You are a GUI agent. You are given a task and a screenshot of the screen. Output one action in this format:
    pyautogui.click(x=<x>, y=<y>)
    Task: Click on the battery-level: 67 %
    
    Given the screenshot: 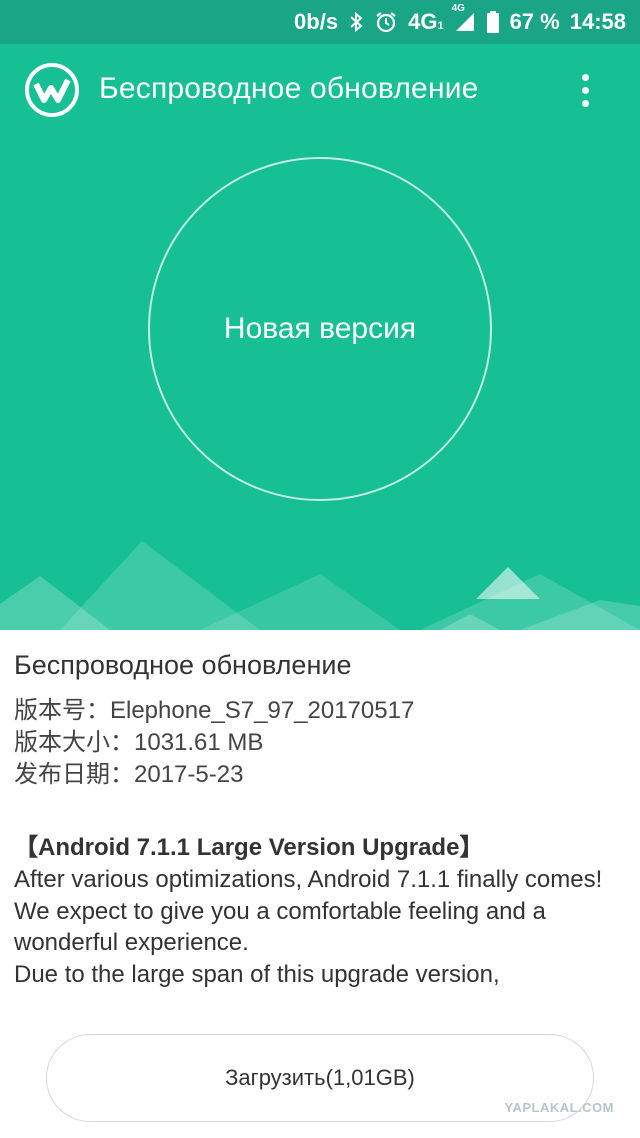 What is the action you would take?
    pyautogui.click(x=534, y=21)
    